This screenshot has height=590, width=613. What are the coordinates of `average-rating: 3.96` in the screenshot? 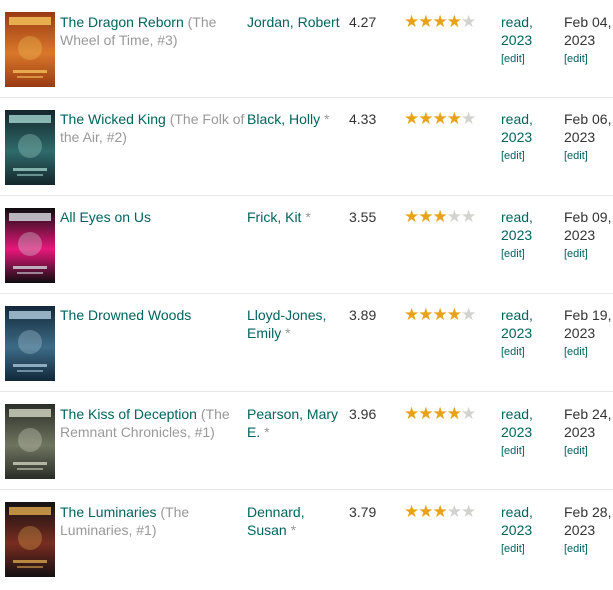 It's located at (363, 414).